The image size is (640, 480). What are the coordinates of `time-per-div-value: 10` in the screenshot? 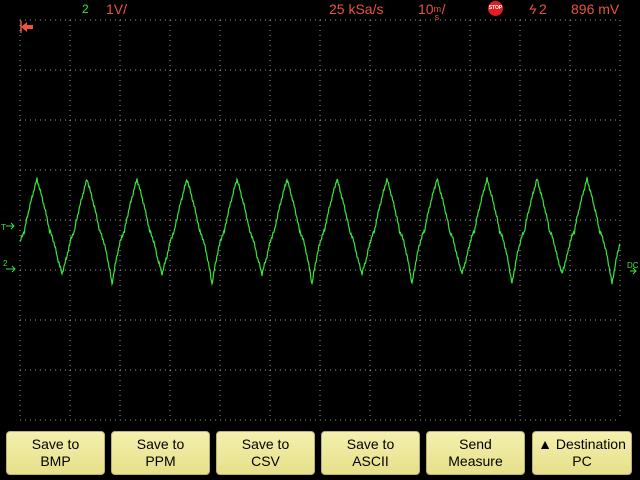 It's located at (426, 9).